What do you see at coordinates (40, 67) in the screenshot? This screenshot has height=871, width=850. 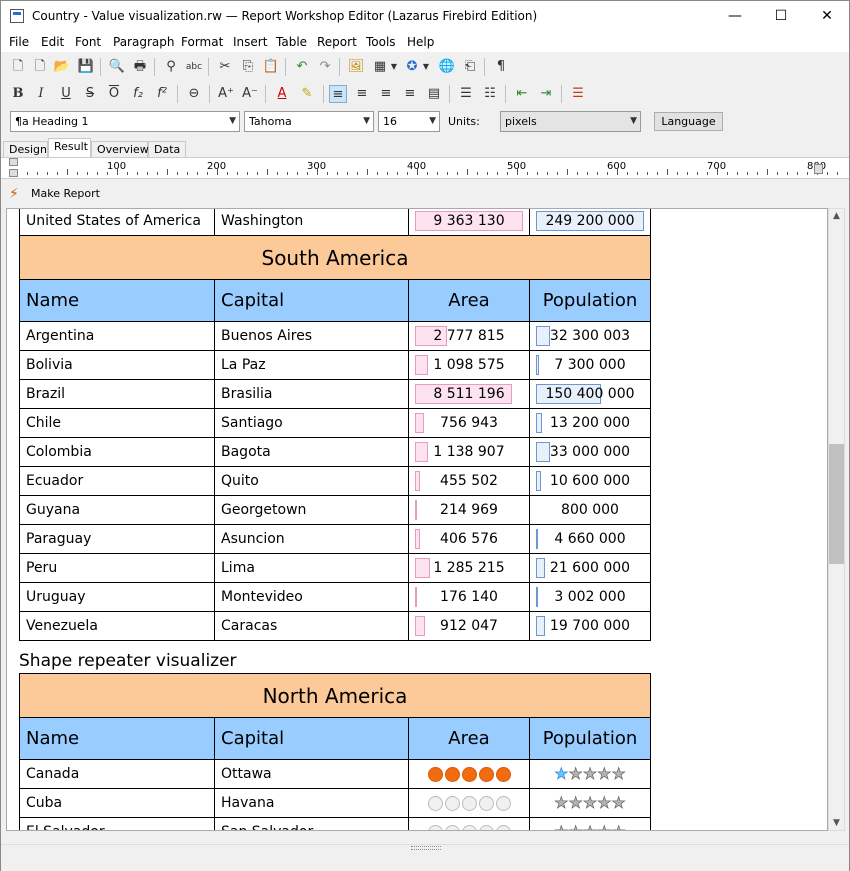 I see `new-from-template-icon: 🗋` at bounding box center [40, 67].